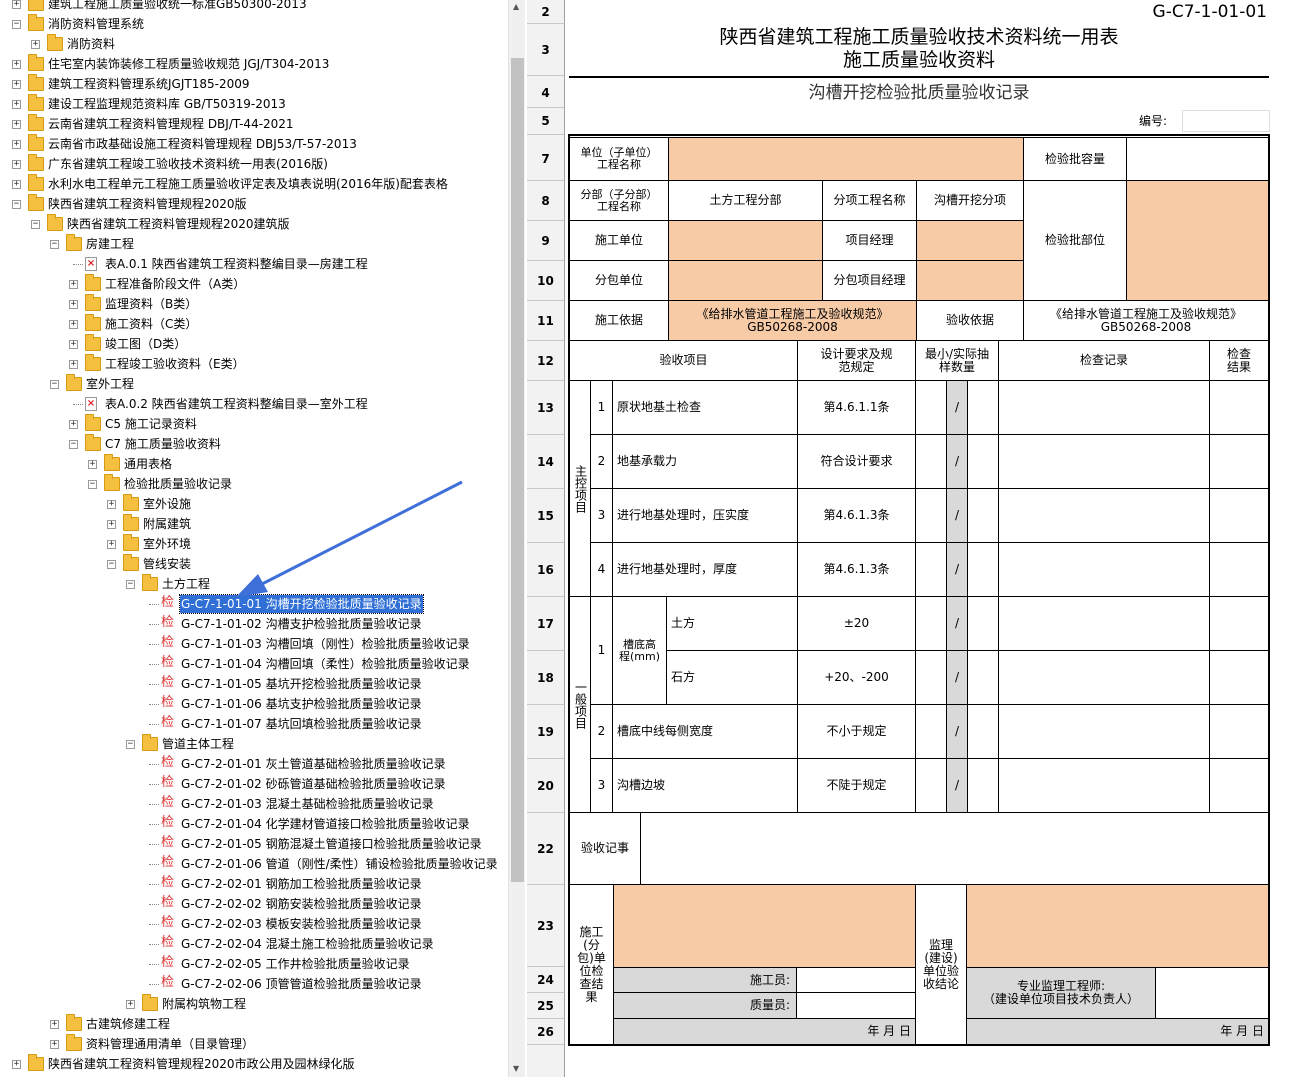 The height and width of the screenshot is (1077, 1289). I want to click on tree-node-label: C5 施工记录资料, so click(151, 424).